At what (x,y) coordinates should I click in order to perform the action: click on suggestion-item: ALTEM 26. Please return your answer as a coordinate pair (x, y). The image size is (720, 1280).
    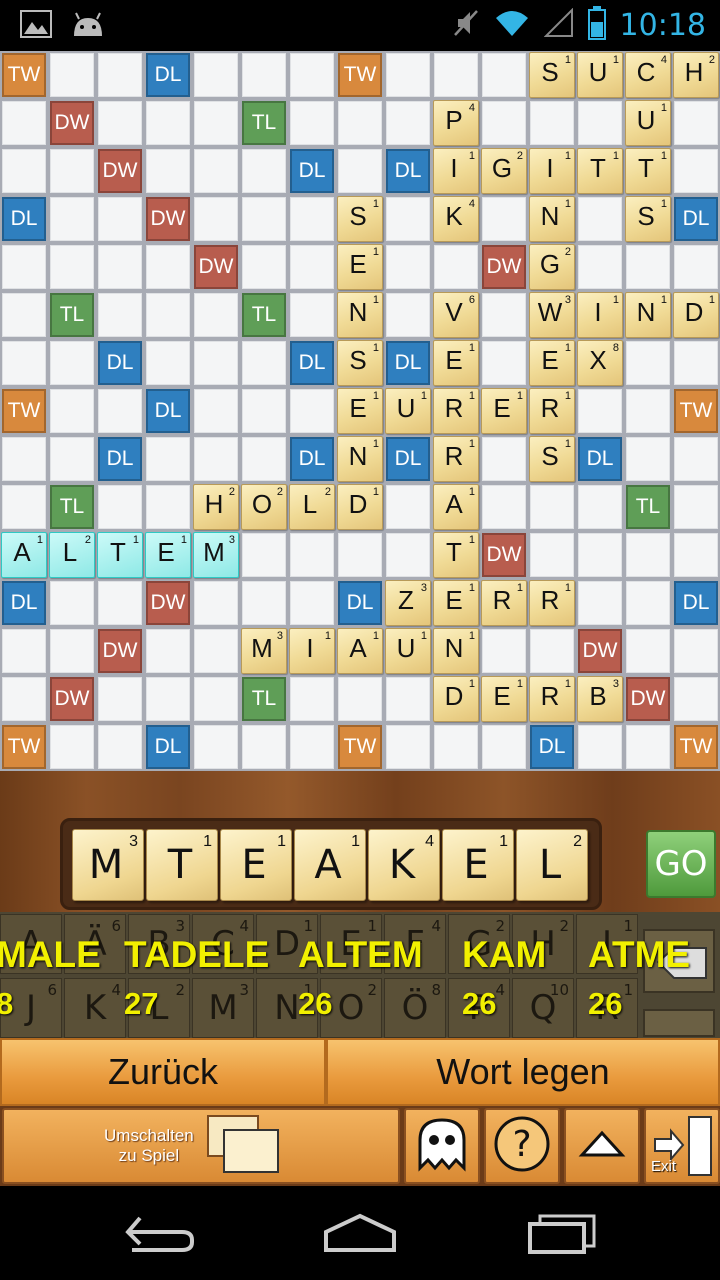
    Looking at the image, I should click on (360, 977).